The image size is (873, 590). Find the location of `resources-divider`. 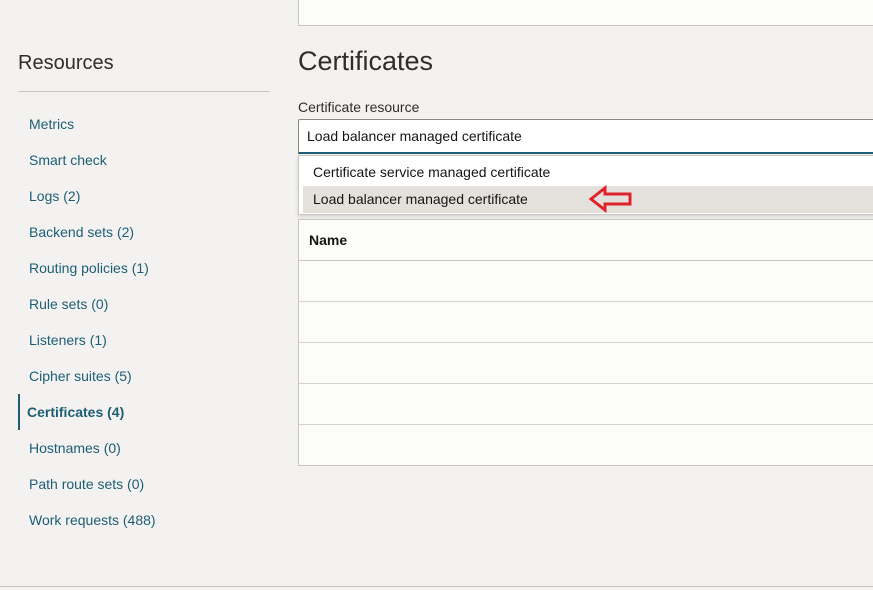

resources-divider is located at coordinates (144, 91).